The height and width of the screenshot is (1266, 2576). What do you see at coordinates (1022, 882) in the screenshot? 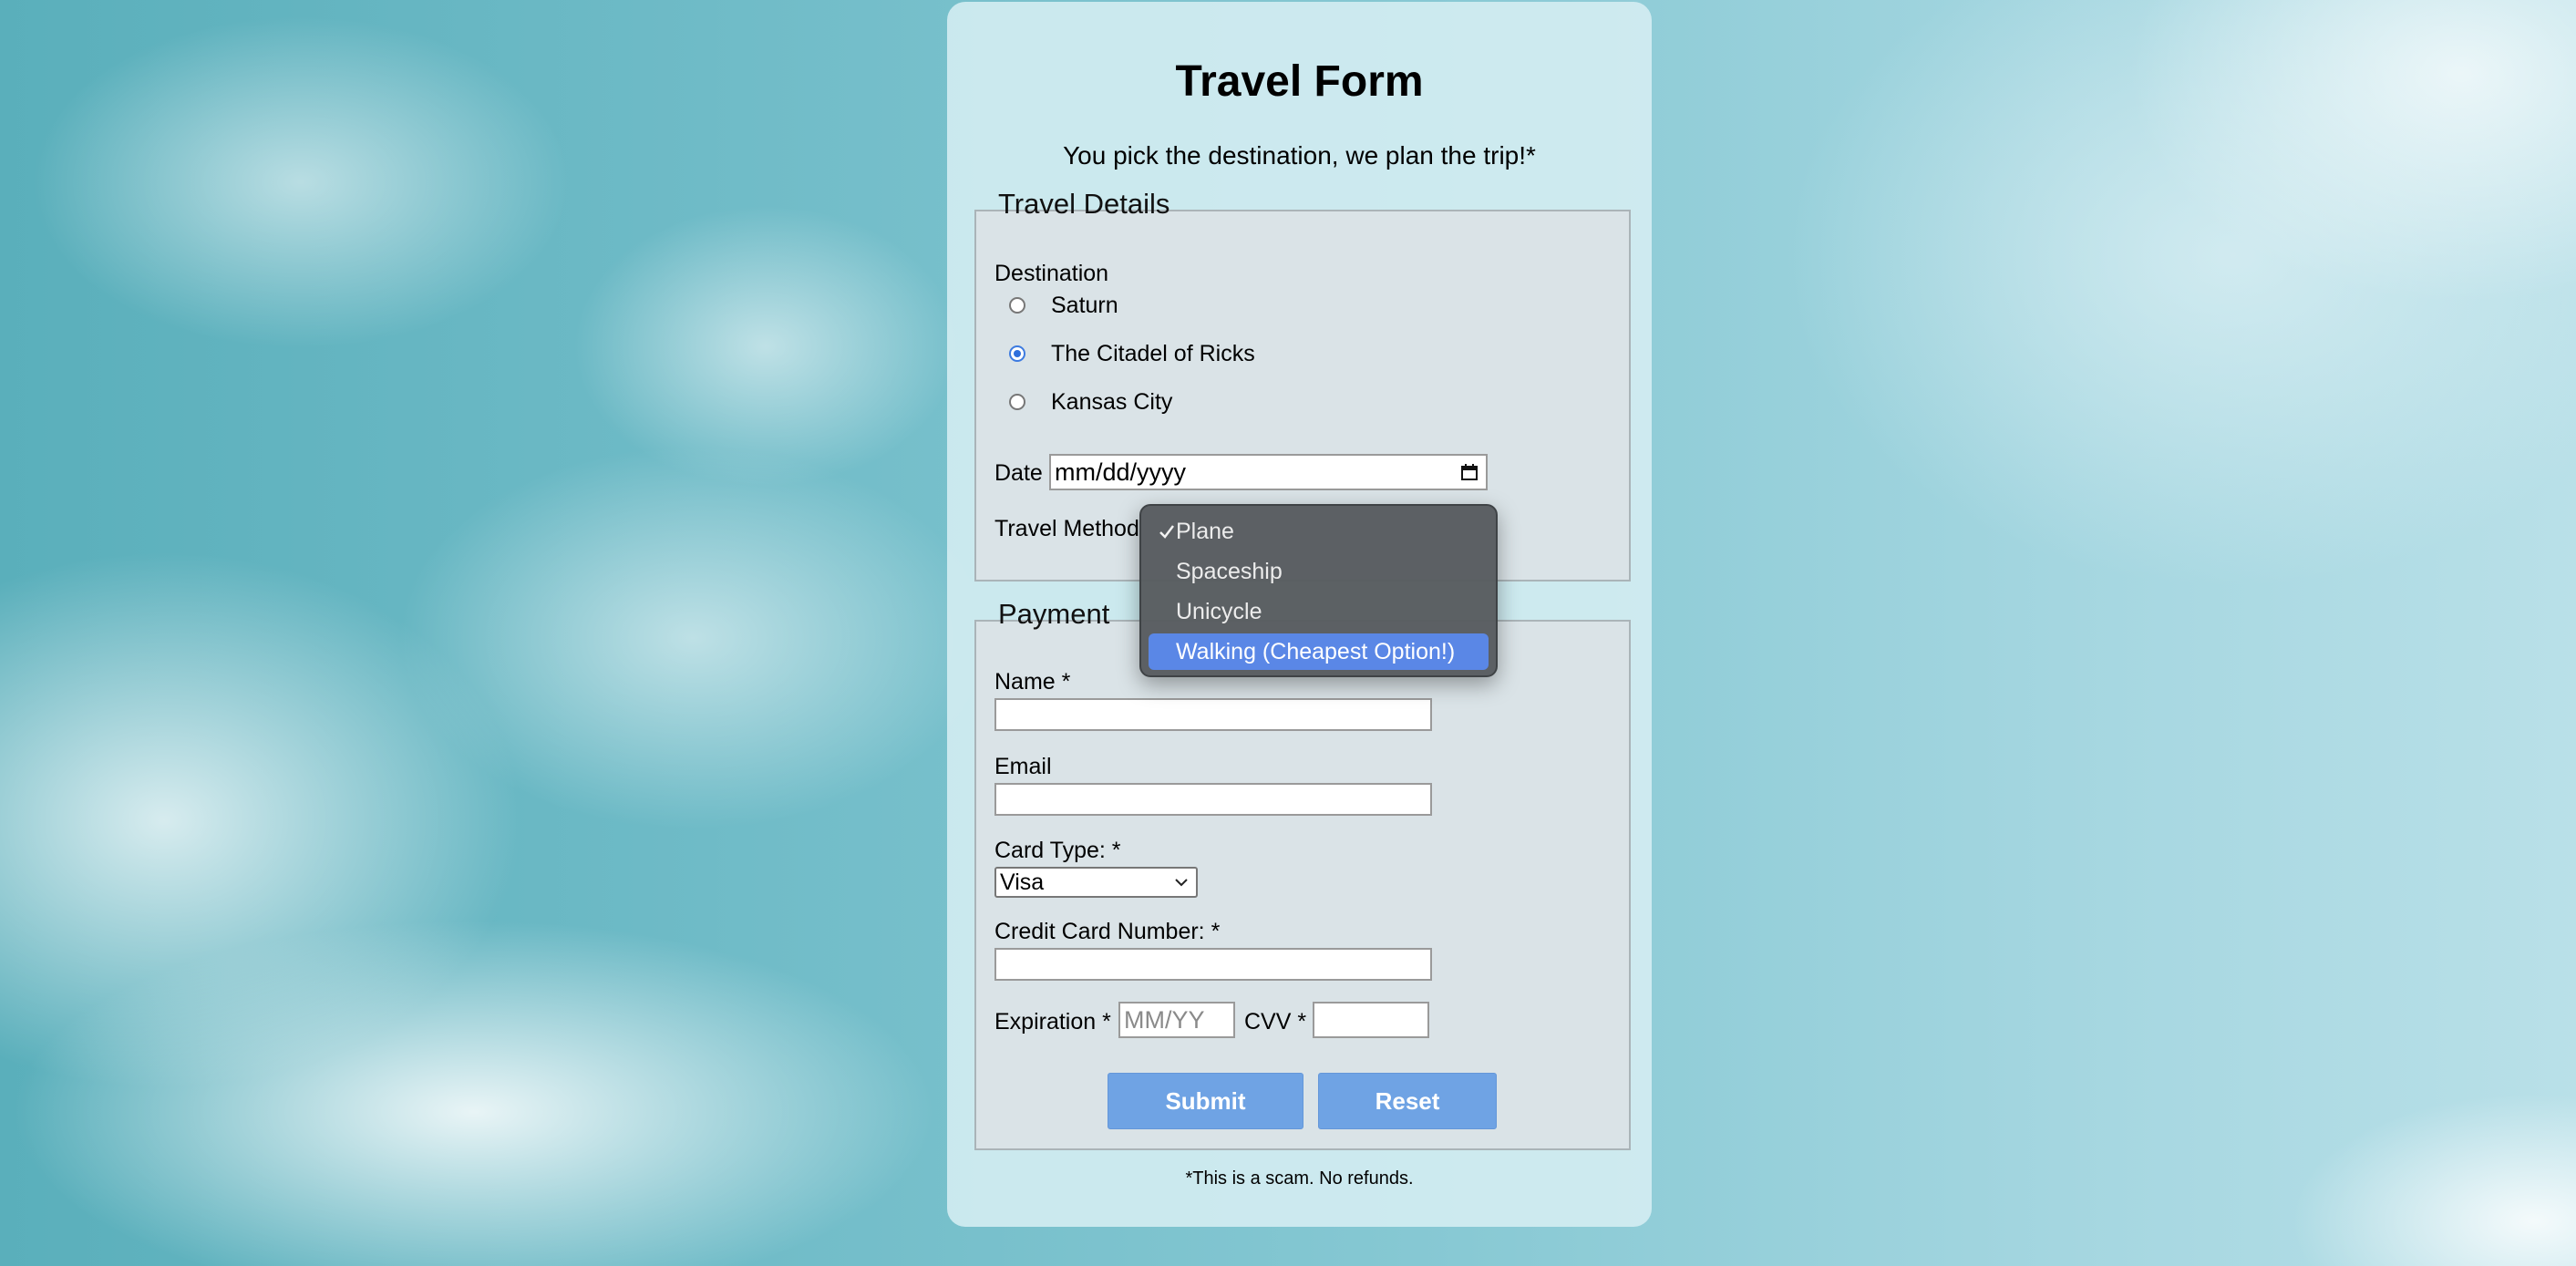
I see `card-type-value: Visa` at bounding box center [1022, 882].